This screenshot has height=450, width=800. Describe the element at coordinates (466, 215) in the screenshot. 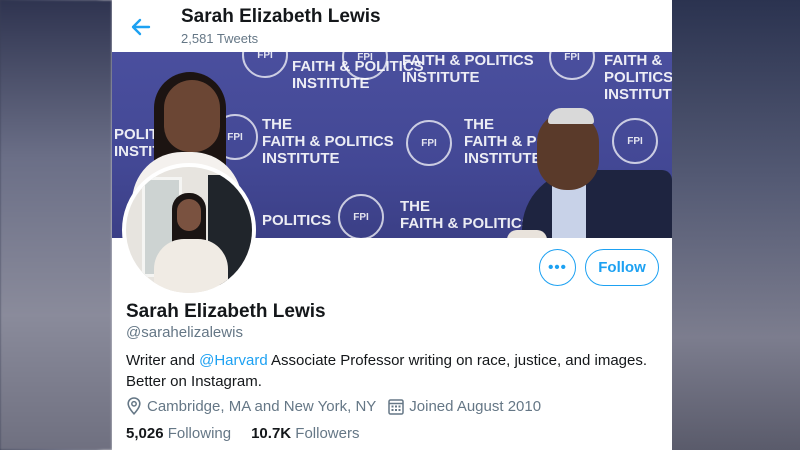

I see `banner-logo-text: THE FAITH & POLITICS` at that location.